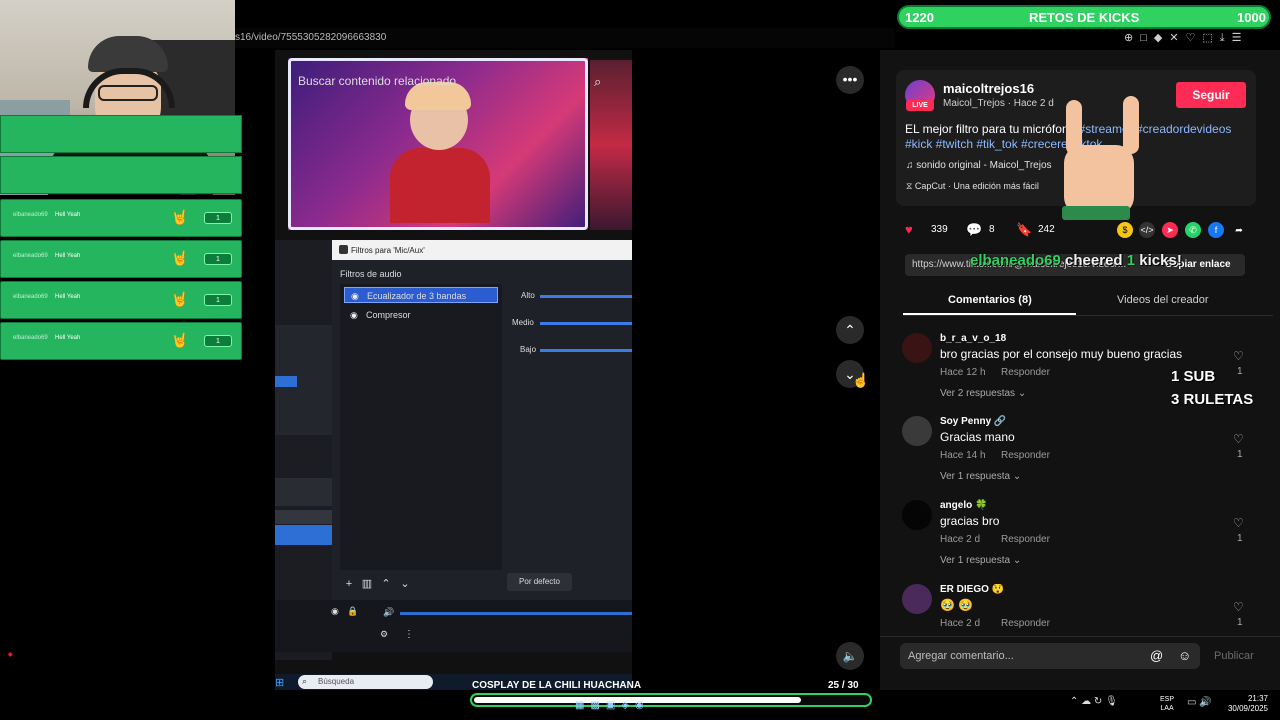  Describe the element at coordinates (1234, 656) in the screenshot. I see `post-button: Publicar` at that location.